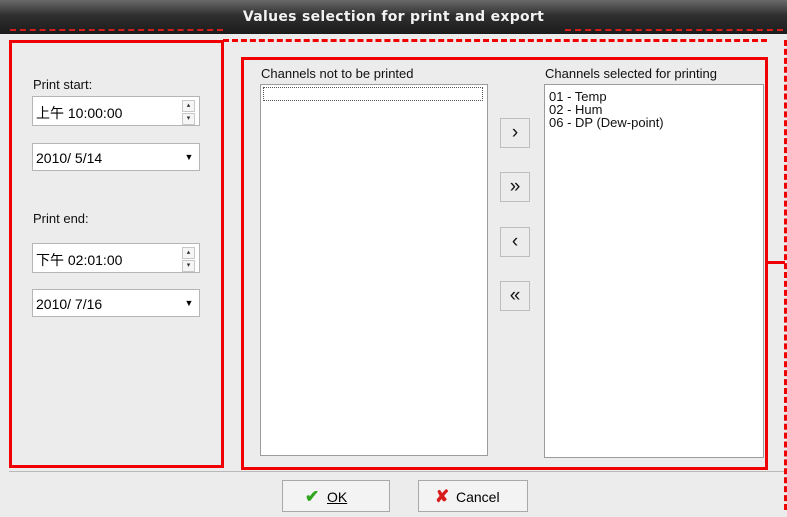 This screenshot has width=787, height=517. What do you see at coordinates (515, 187) in the screenshot?
I see `add-all-channels-button: »` at bounding box center [515, 187].